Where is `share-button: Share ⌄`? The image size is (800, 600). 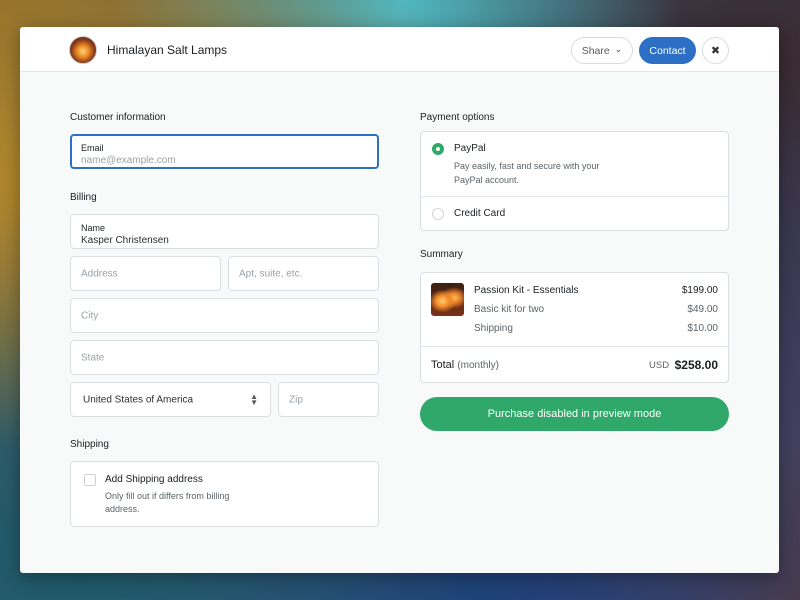
share-button: Share ⌄ is located at coordinates (602, 50).